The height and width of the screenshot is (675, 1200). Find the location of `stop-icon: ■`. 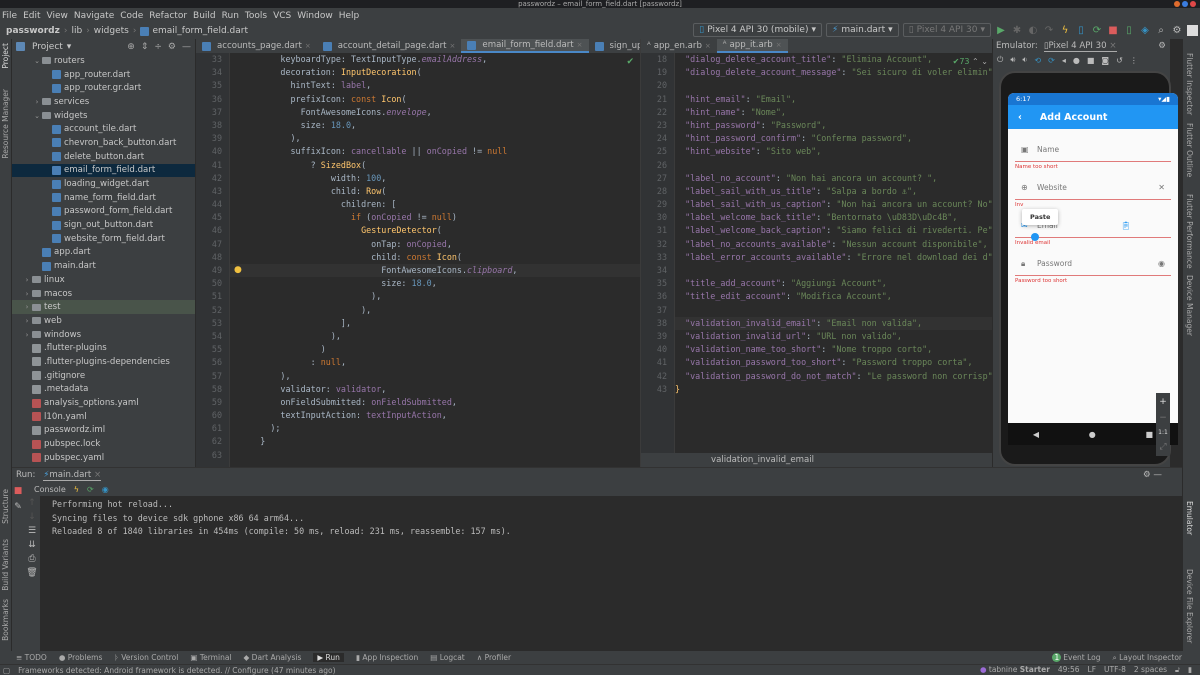

stop-icon: ■ is located at coordinates (18, 491).